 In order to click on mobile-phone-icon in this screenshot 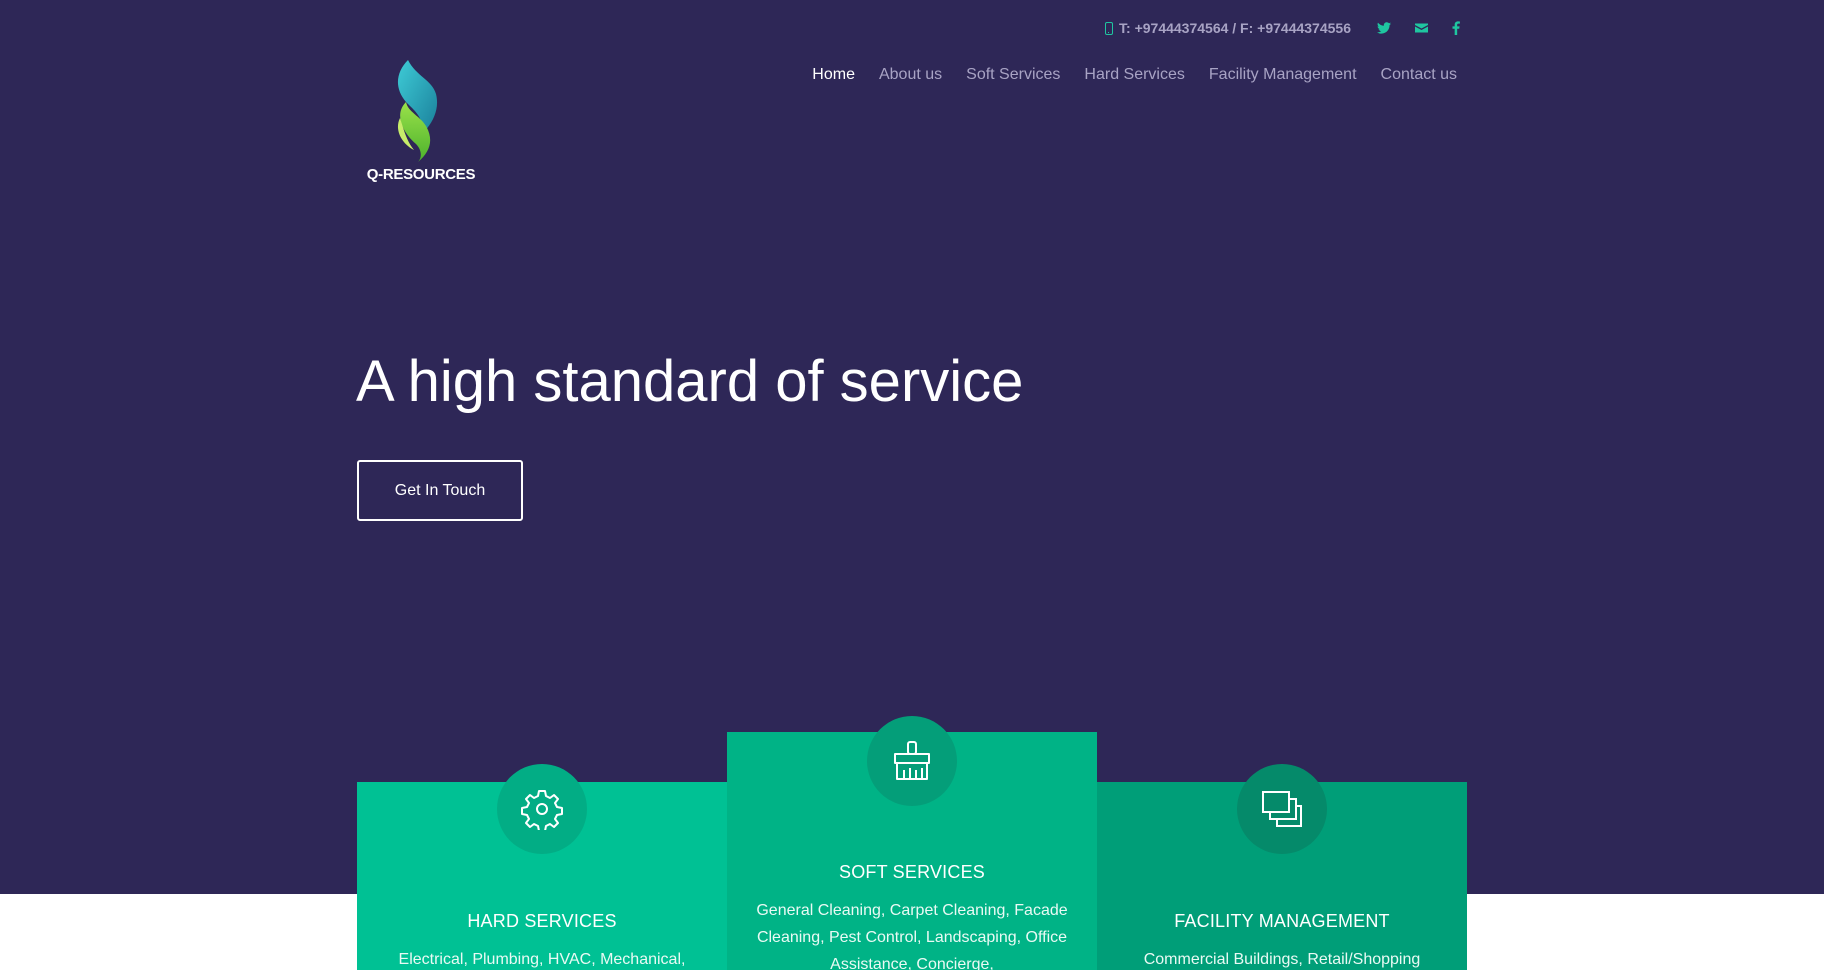, I will do `click(1109, 28)`.